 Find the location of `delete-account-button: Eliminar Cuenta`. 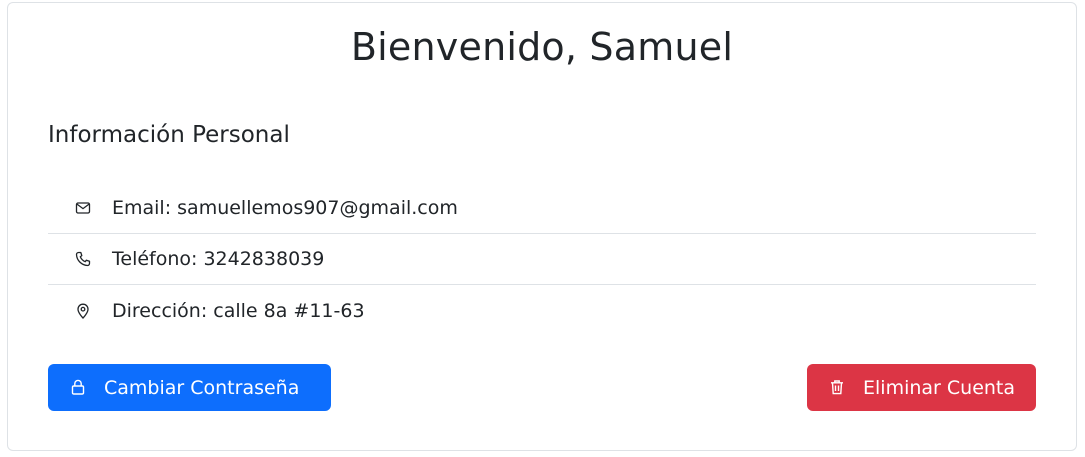

delete-account-button: Eliminar Cuenta is located at coordinates (921, 387).